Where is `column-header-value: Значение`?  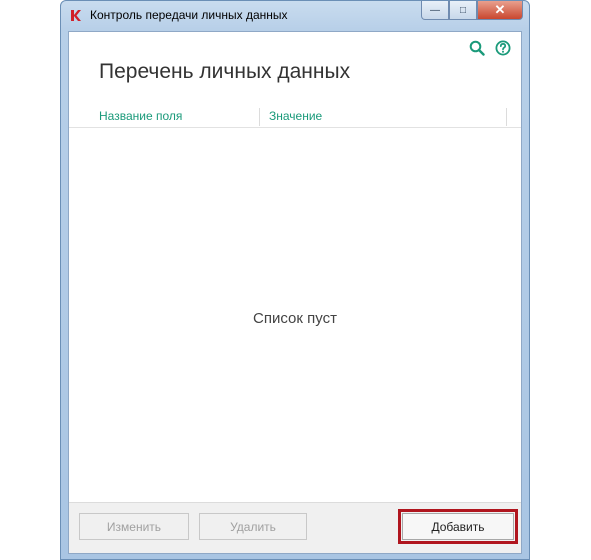 column-header-value: Значение is located at coordinates (295, 116).